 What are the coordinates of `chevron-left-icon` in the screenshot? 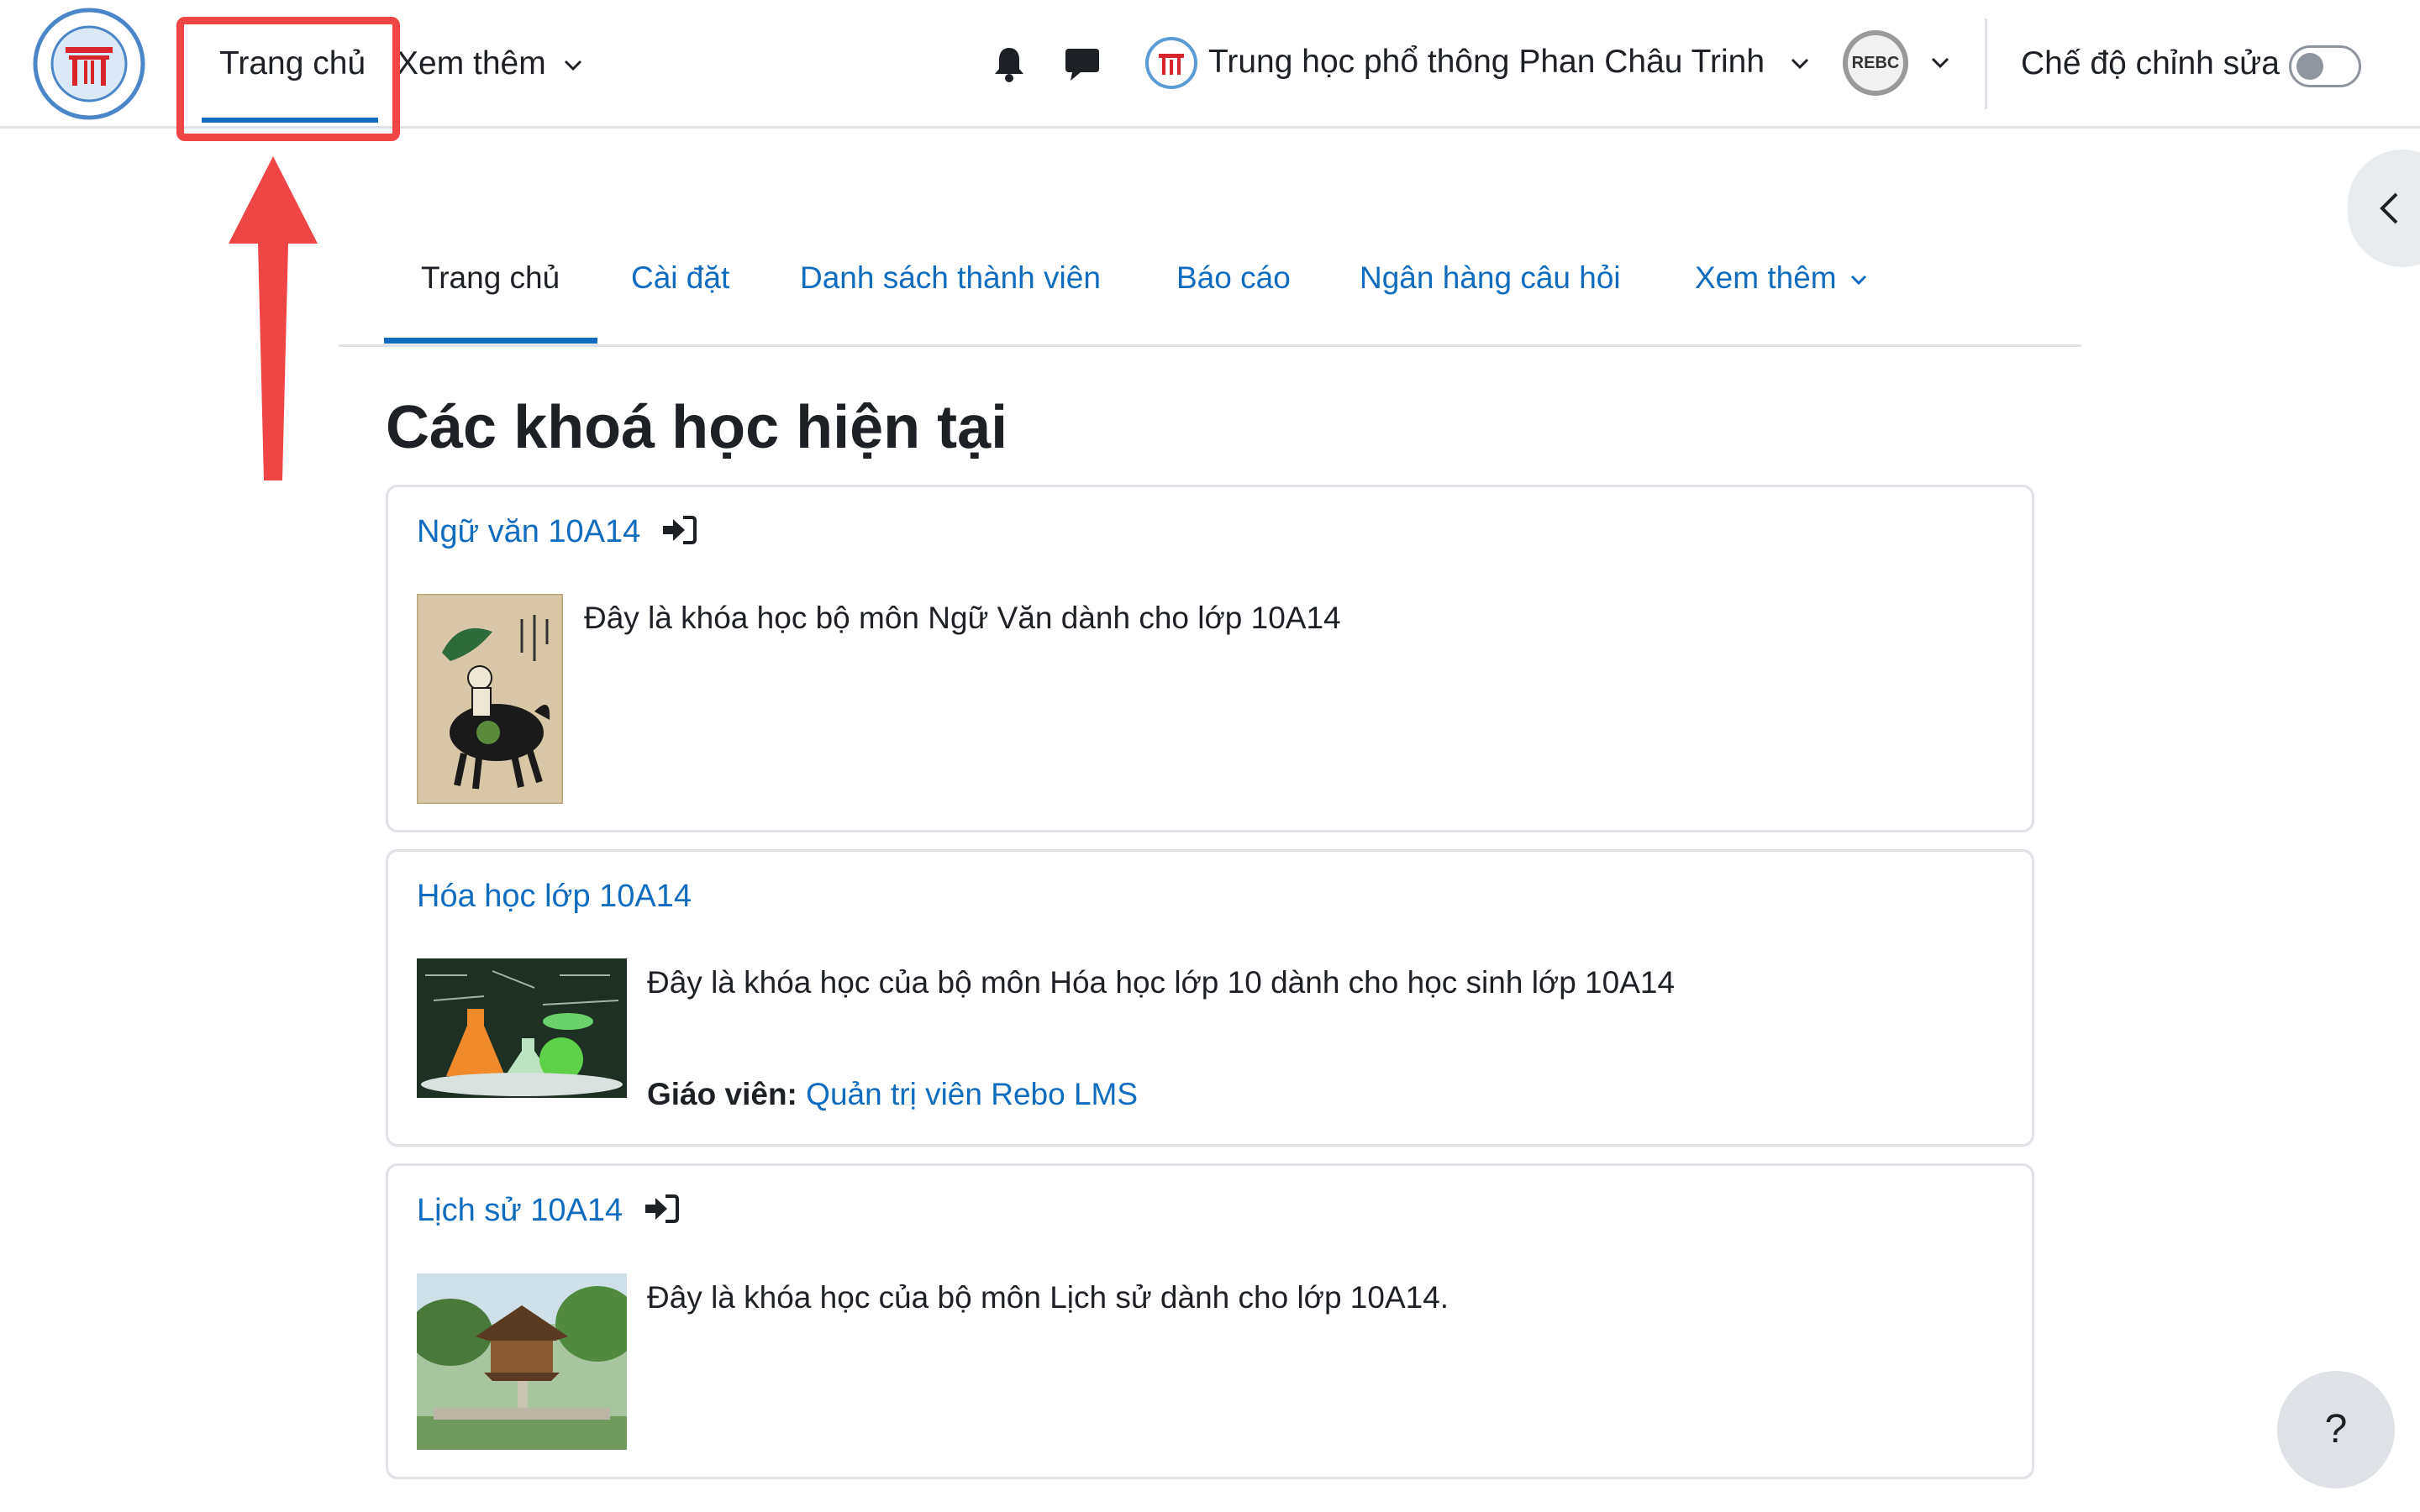 It's located at (2389, 208).